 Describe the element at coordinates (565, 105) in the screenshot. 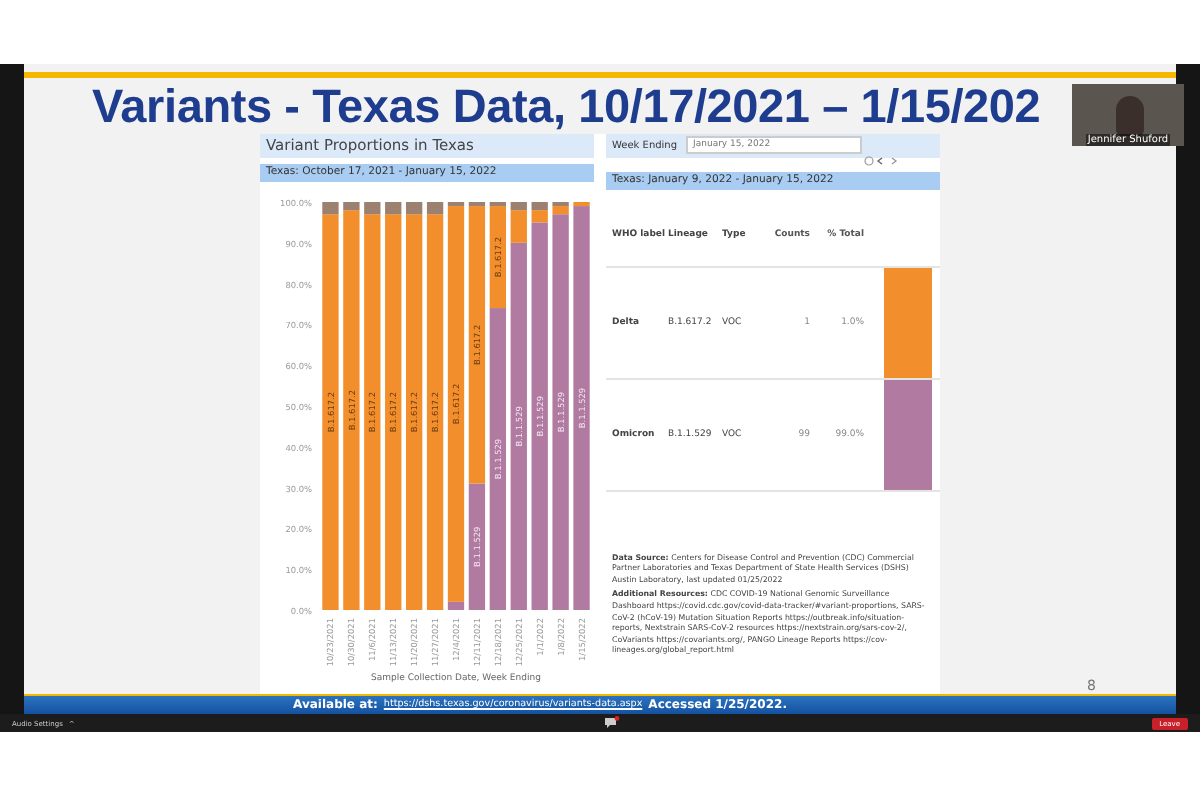

I see `slide-title: Variants - Texas Data, 10/17/2021 – 1/15/202` at that location.